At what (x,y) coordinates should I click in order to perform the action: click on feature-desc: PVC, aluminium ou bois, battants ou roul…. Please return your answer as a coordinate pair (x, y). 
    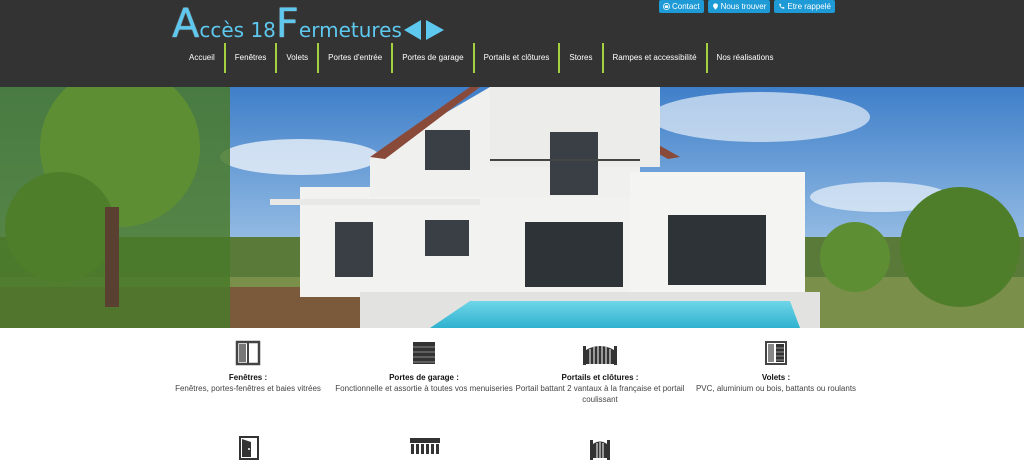
    Looking at the image, I should click on (776, 388).